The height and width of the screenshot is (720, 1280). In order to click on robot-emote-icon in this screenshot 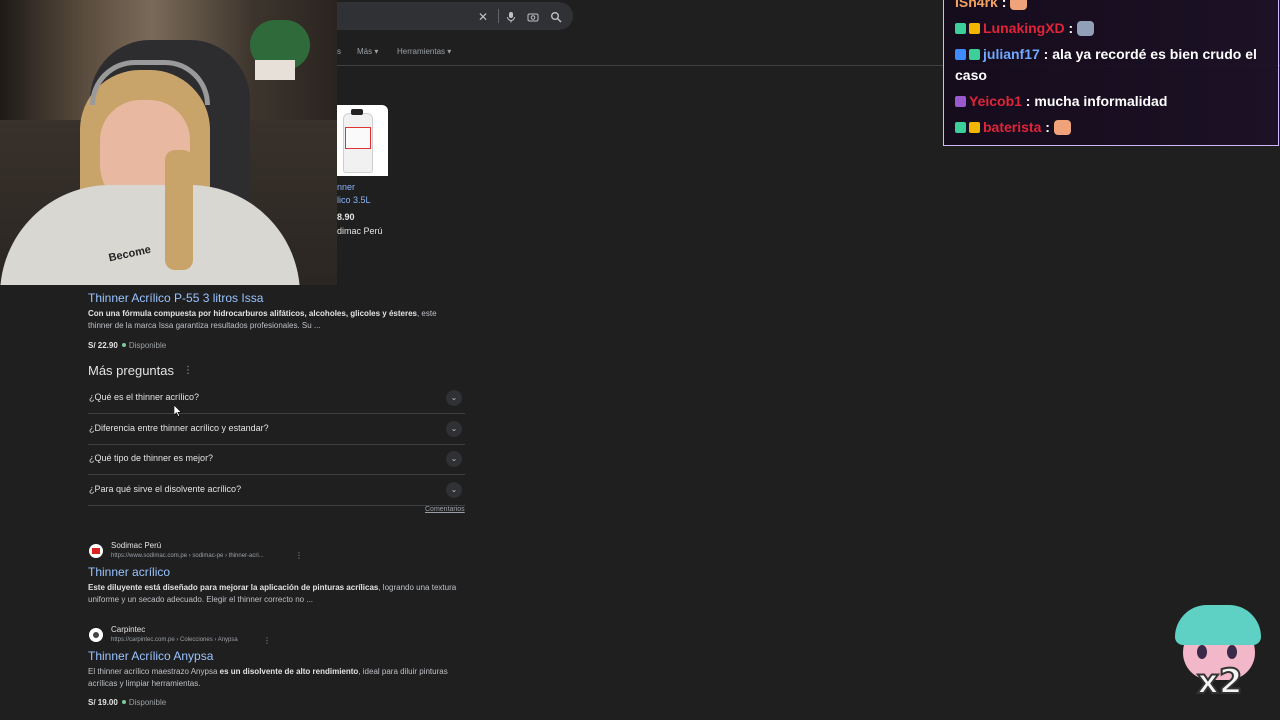, I will do `click(1086, 28)`.